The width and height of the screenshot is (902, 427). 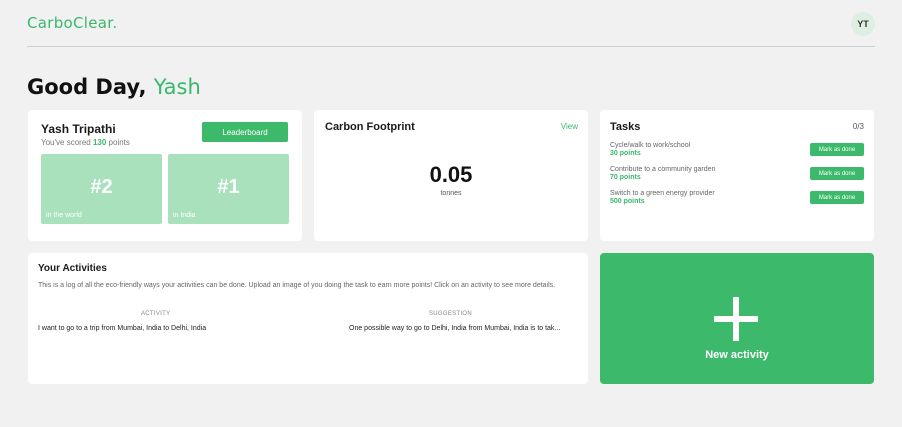 What do you see at coordinates (78, 129) in the screenshot?
I see `profile-name: Yash Tripathi` at bounding box center [78, 129].